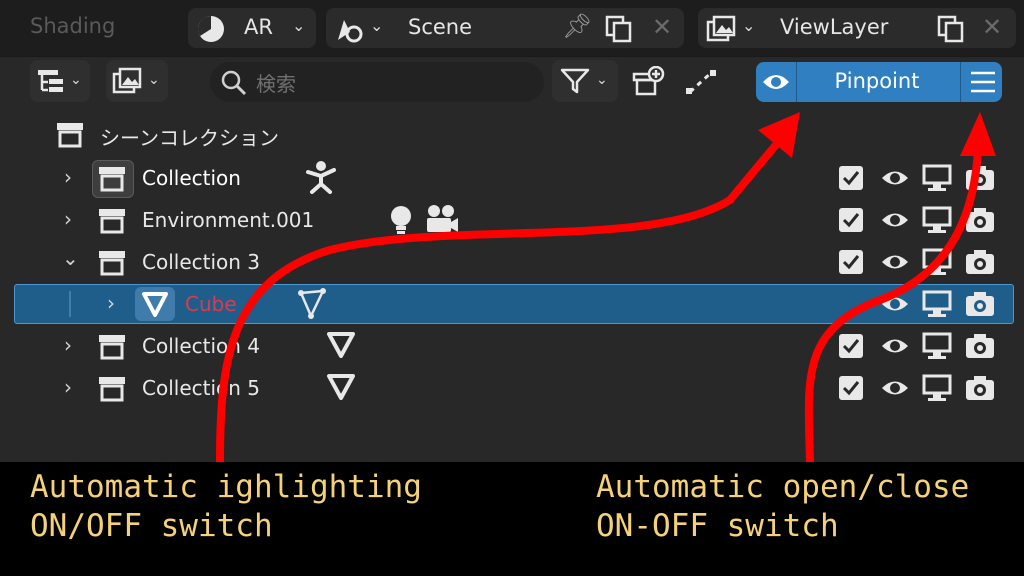 The image size is (1024, 576). Describe the element at coordinates (779, 135) in the screenshot. I see `arrowhead-left` at that location.